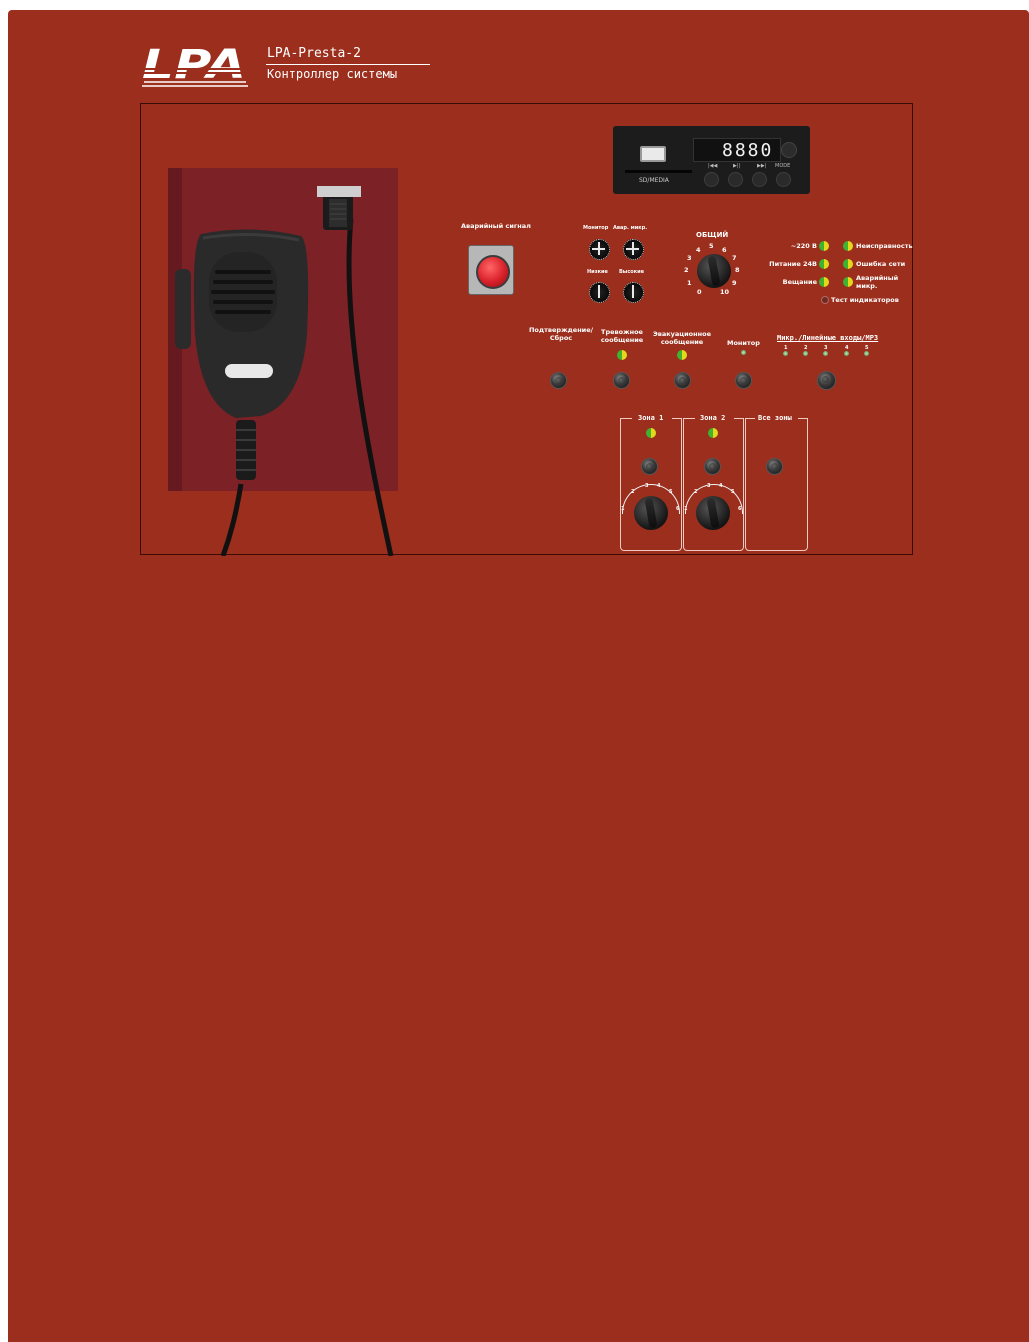 The width and height of the screenshot is (1029, 1342). What do you see at coordinates (775, 418) in the screenshot?
I see `all-zones-label: Все зоны` at bounding box center [775, 418].